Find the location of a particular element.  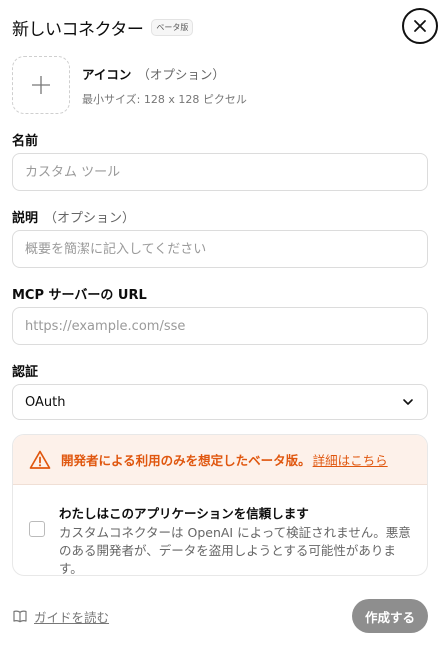

title-wrap: 新しいコネクター ベータ版 is located at coordinates (103, 27).